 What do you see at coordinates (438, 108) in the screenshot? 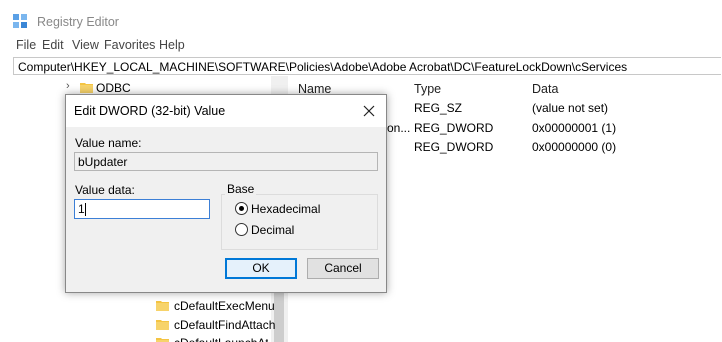
I see `value-type-cell: REG_SZ` at bounding box center [438, 108].